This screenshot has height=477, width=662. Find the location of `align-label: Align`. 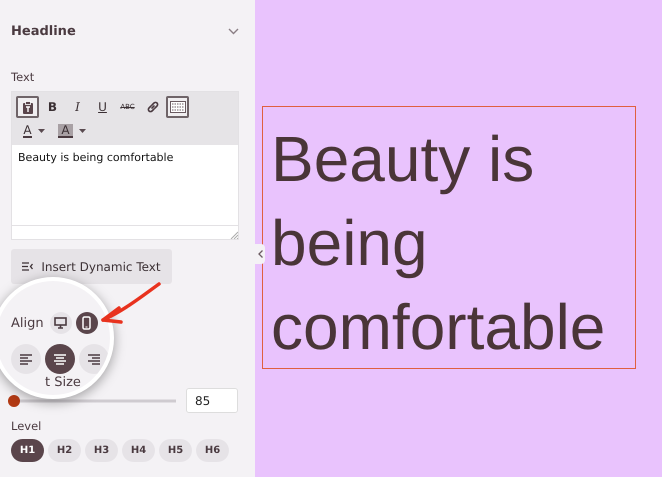

align-label: Align is located at coordinates (27, 323).